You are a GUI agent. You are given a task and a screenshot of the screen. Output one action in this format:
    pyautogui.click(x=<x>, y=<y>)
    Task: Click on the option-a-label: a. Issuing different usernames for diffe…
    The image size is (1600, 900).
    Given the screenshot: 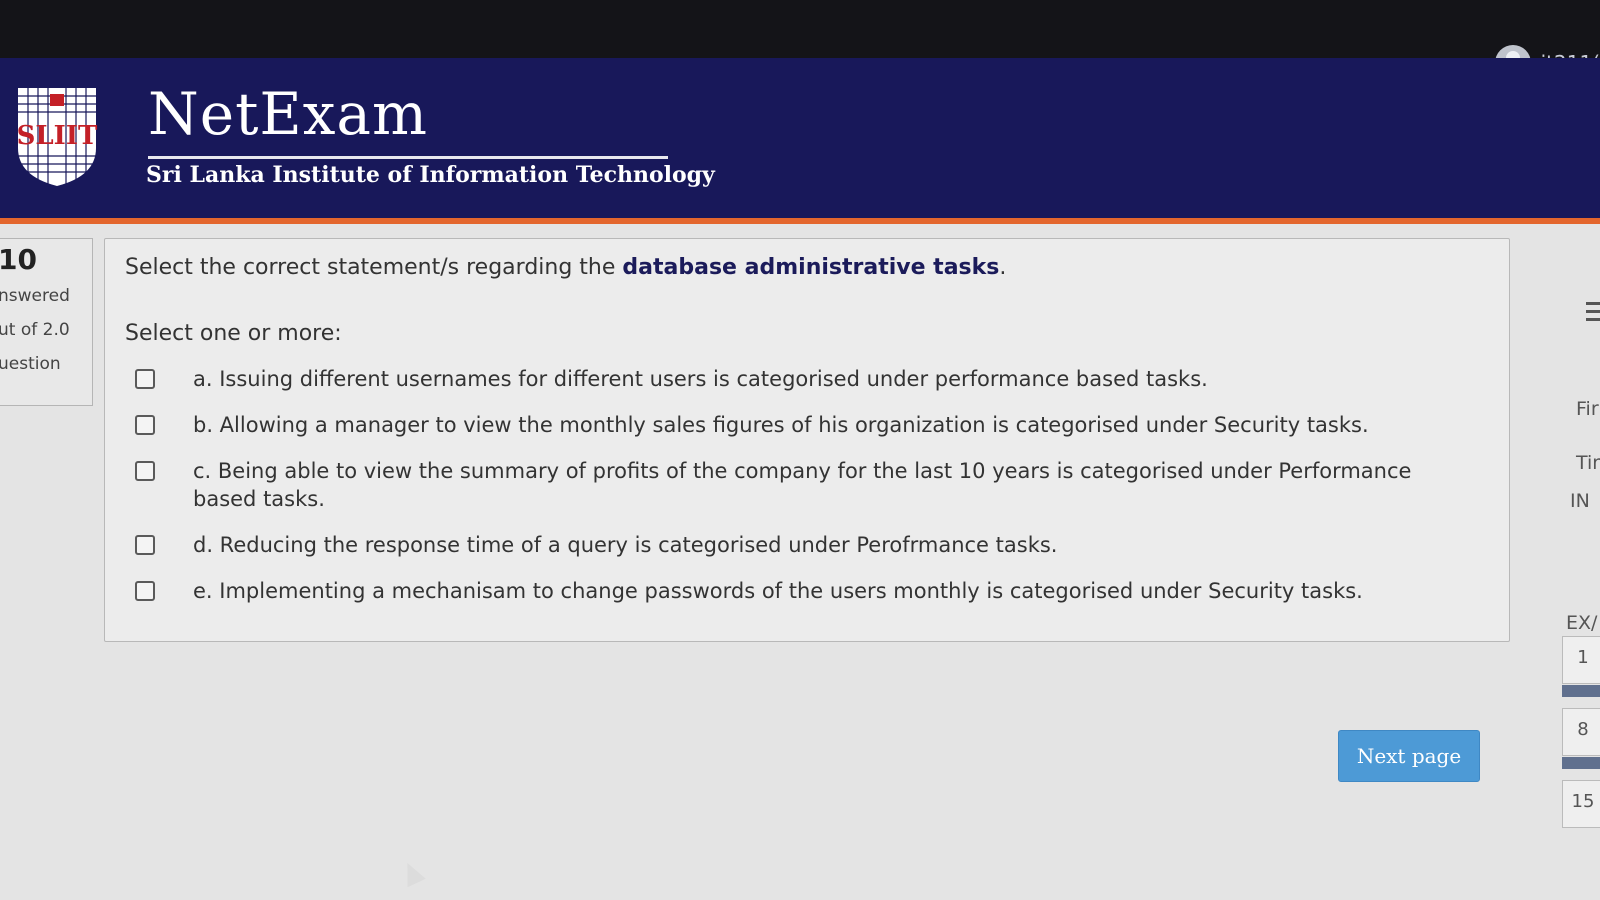 What is the action you would take?
    pyautogui.click(x=700, y=379)
    